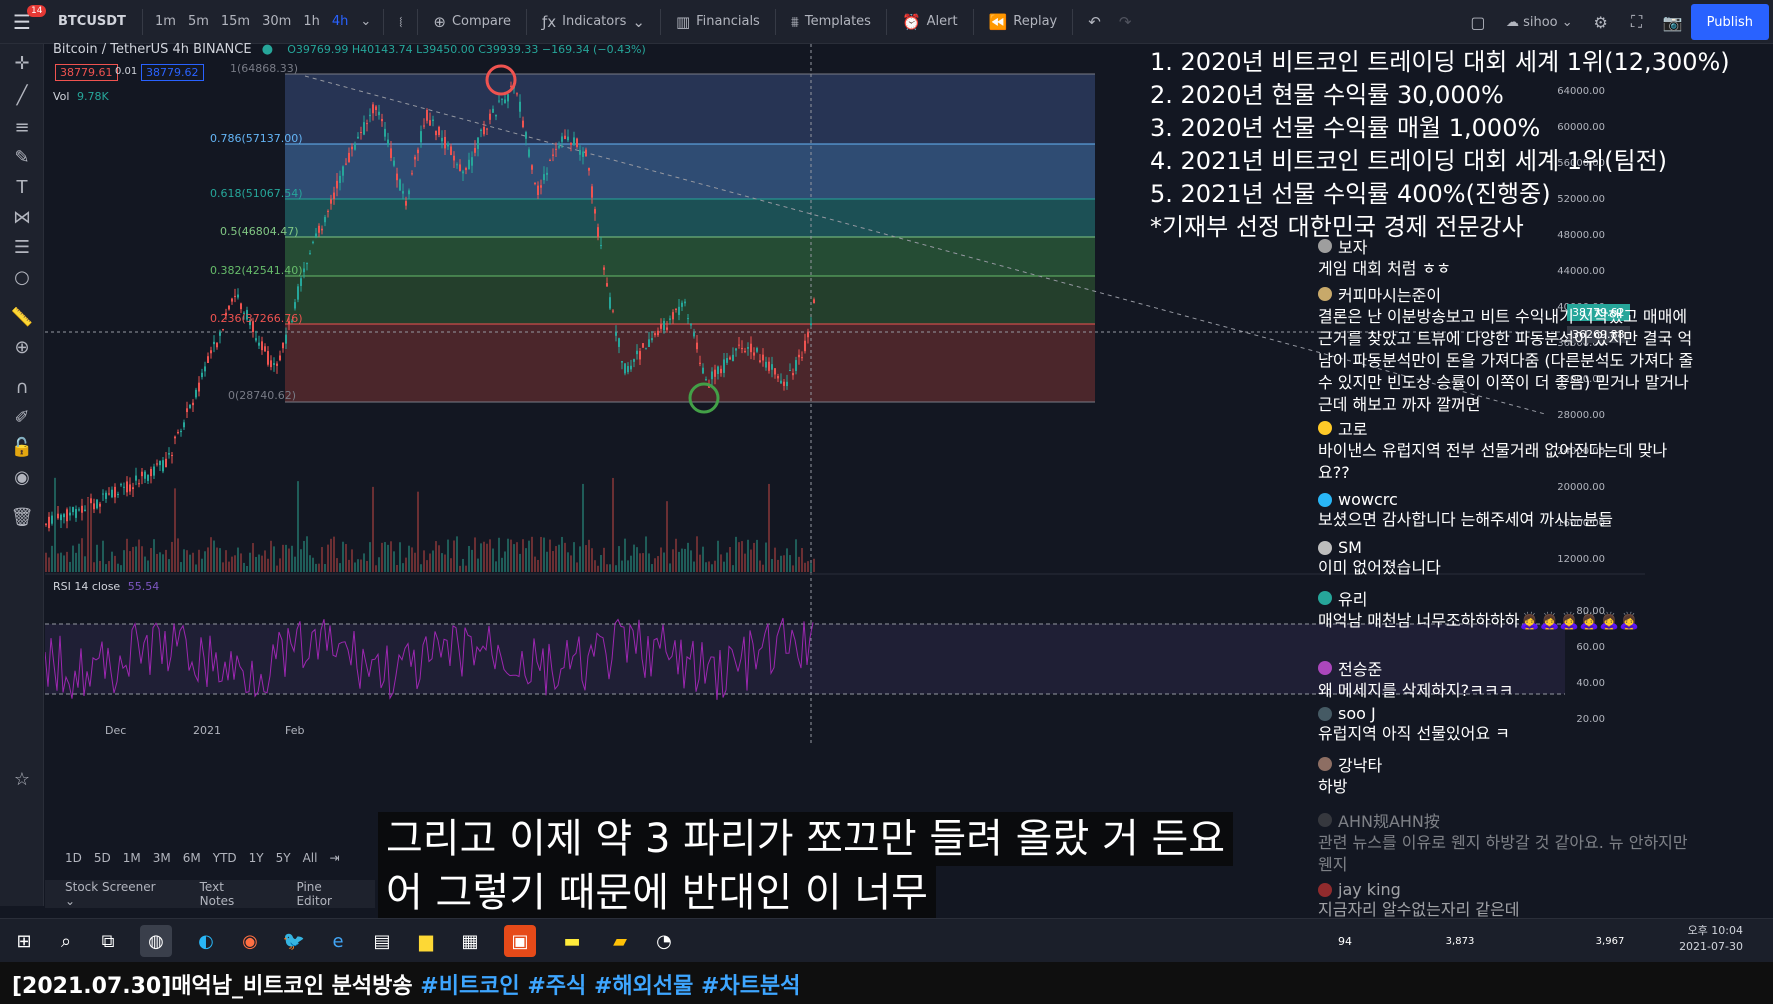  What do you see at coordinates (86, 72) in the screenshot?
I see `sell-price: 38779.61` at bounding box center [86, 72].